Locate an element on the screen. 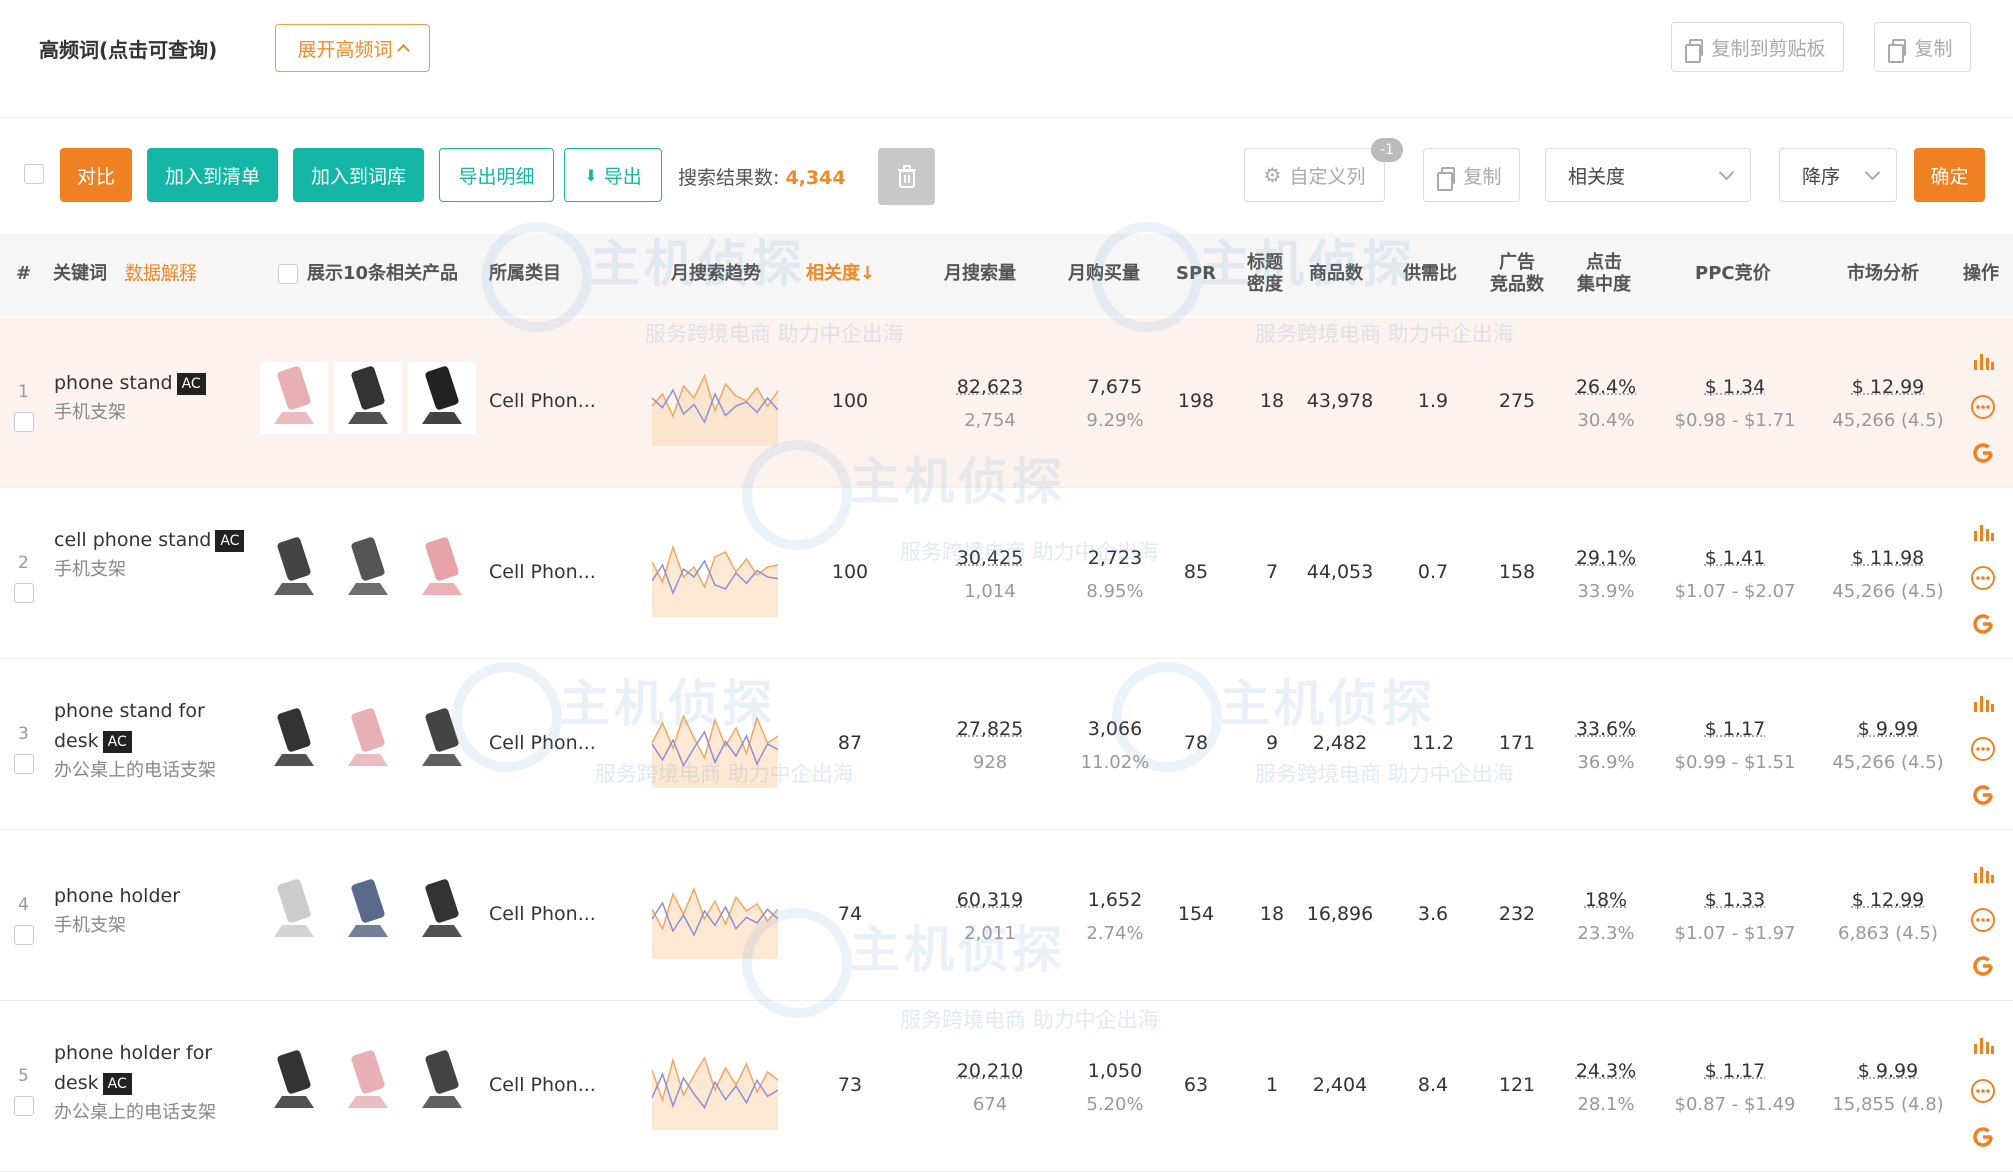 The height and width of the screenshot is (1172, 2013). delete-button is located at coordinates (906, 176).